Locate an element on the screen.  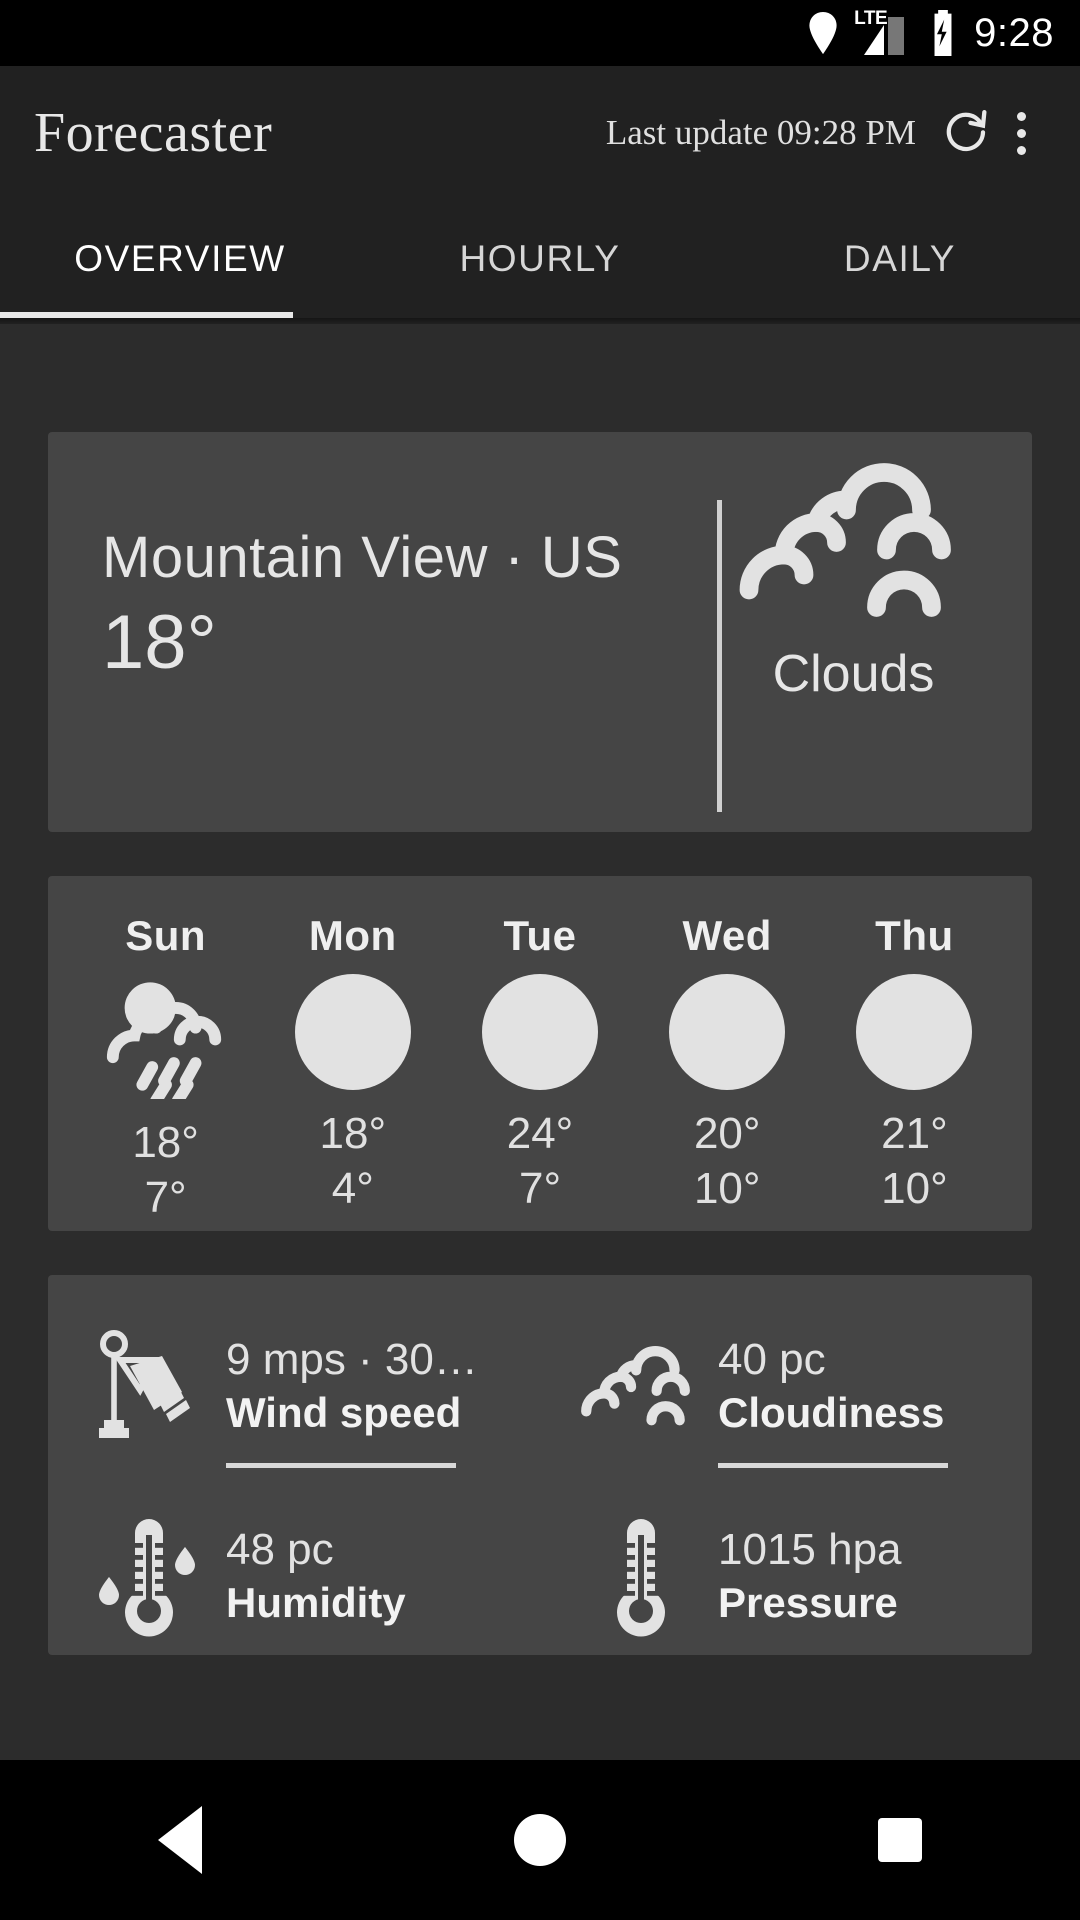
details-row-2: 48 pc Humidity 1015 hpa Pressure is located at coordinates (540, 1581).